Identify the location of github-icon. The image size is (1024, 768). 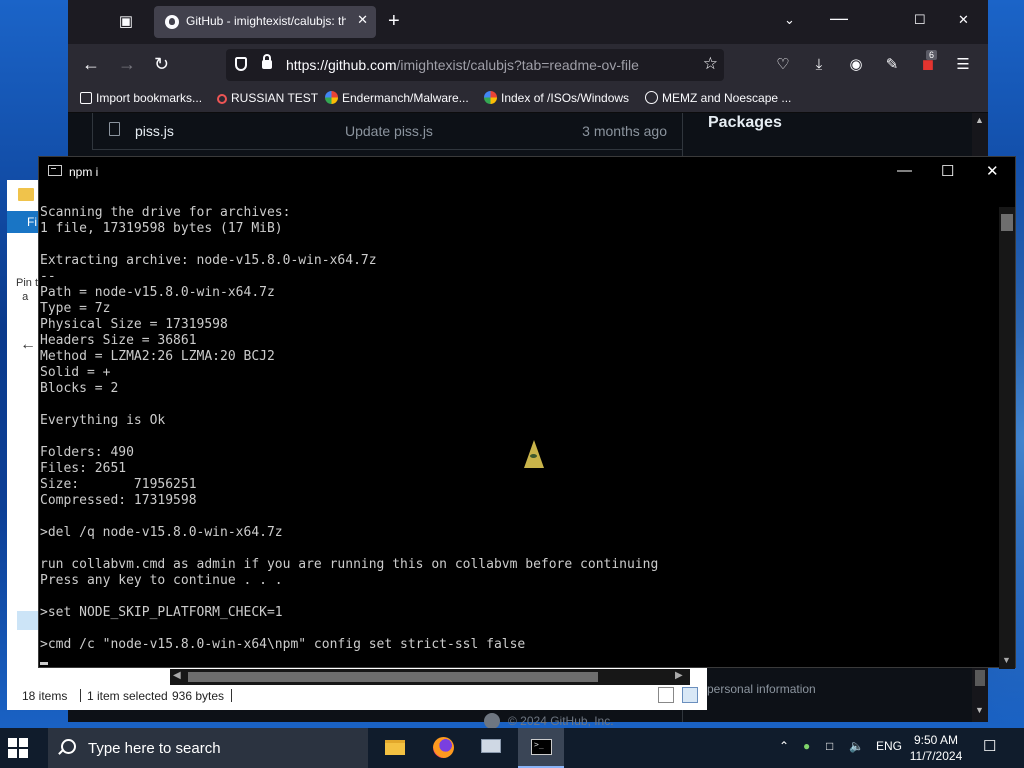
(172, 22).